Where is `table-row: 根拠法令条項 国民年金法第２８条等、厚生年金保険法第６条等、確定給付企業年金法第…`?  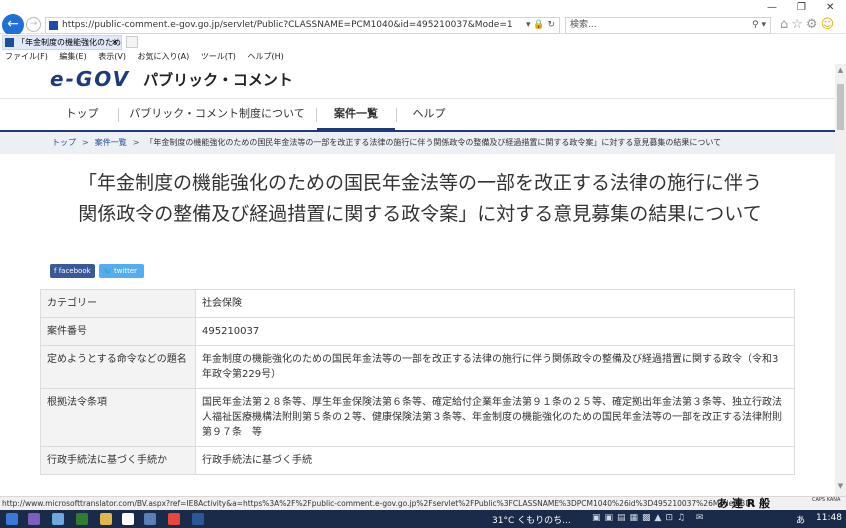
table-row: 根拠法令条項 国民年金法第２８条等、厚生年金保険法第６条等、確定給付企業年金法第… is located at coordinates (417, 417).